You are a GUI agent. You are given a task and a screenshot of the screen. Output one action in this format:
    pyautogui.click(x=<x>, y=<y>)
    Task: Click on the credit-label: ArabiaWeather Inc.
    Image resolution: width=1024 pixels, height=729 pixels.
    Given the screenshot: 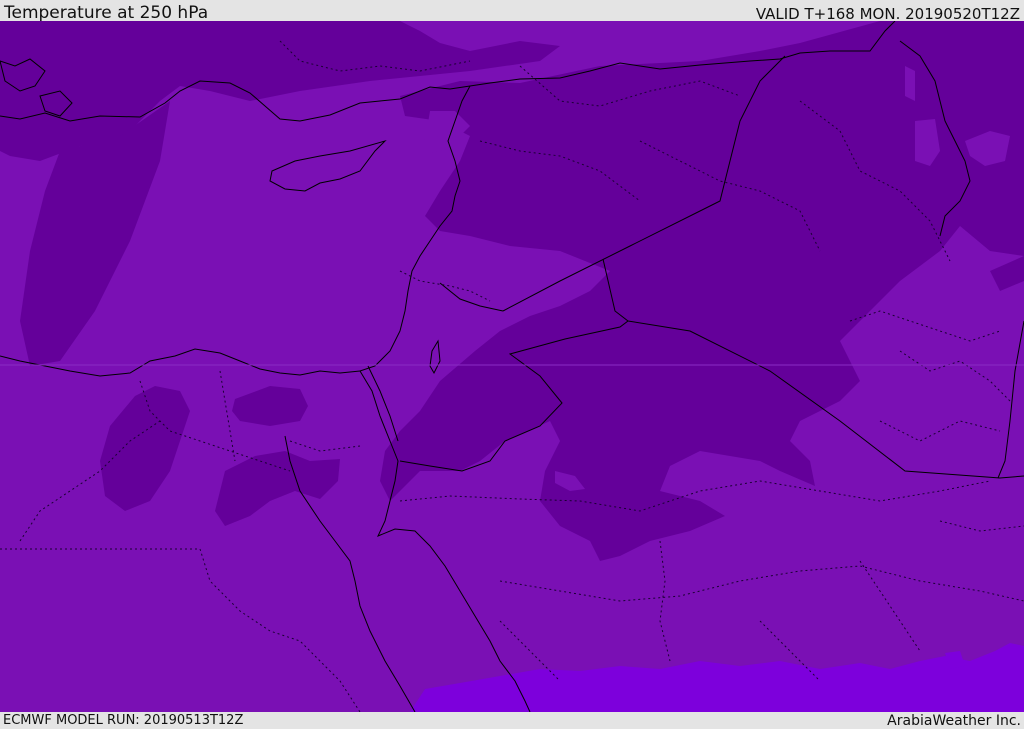 What is the action you would take?
    pyautogui.click(x=954, y=721)
    